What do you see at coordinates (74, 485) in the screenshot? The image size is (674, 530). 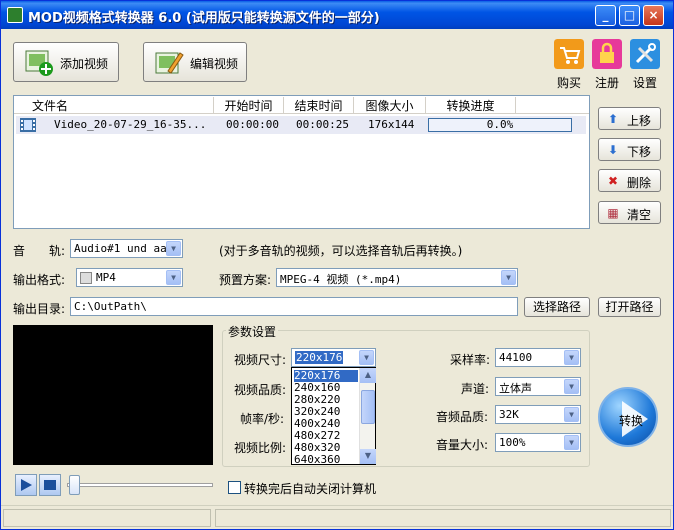 I see `seek-handle` at bounding box center [74, 485].